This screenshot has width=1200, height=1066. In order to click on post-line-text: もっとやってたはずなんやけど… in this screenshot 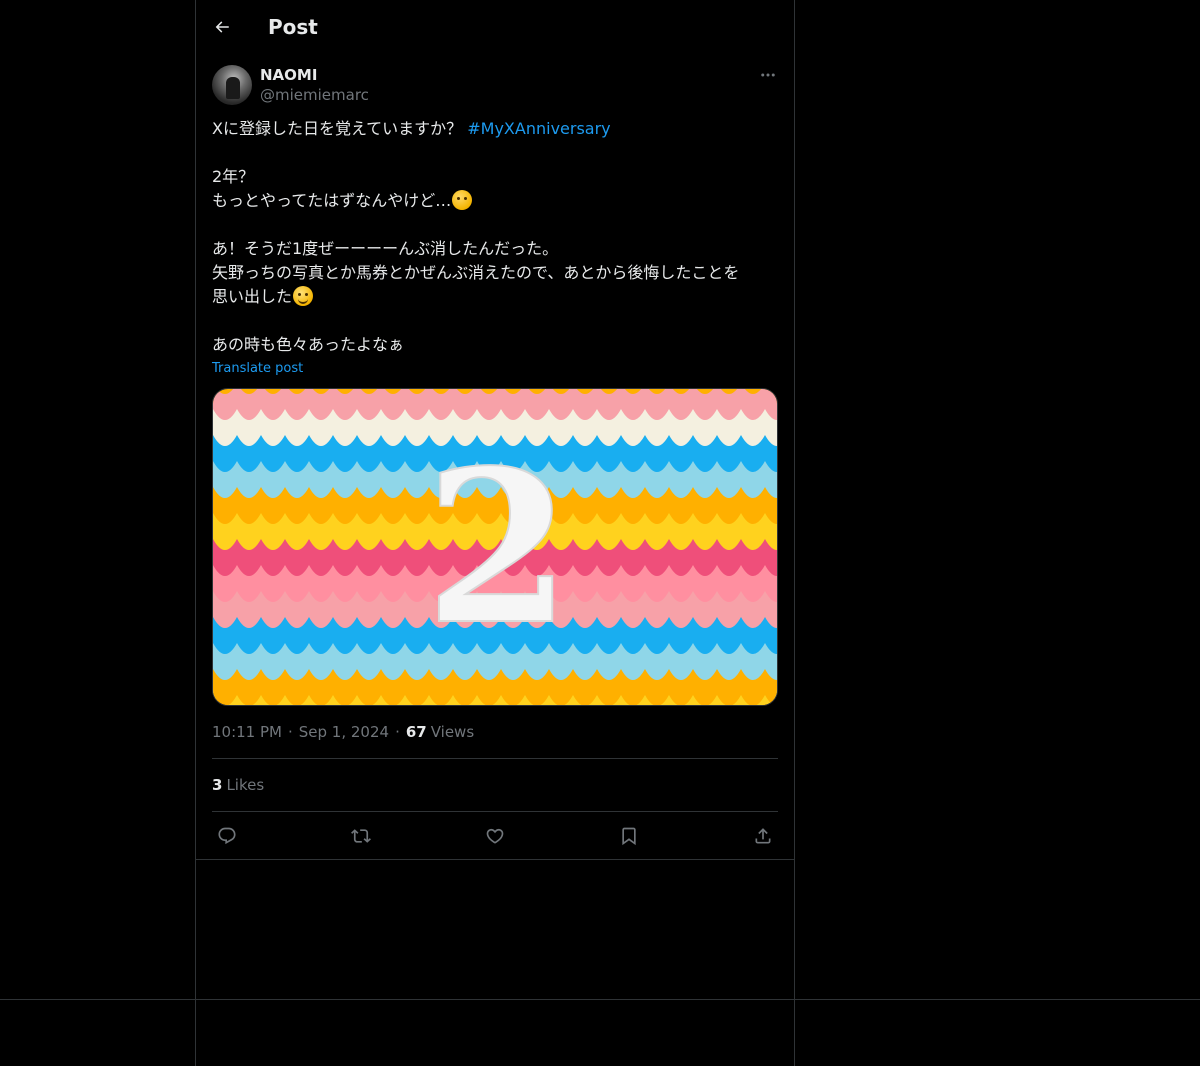, I will do `click(332, 200)`.